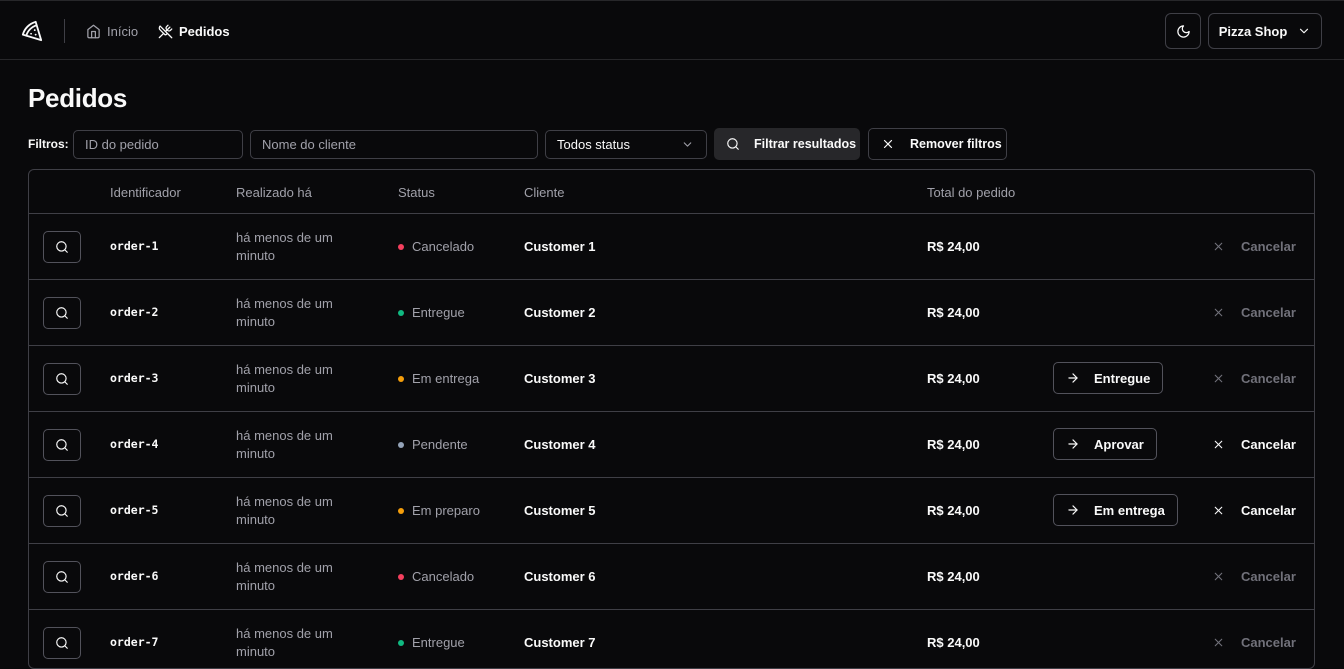  I want to click on advance-status-label: Aprovar, so click(1119, 444).